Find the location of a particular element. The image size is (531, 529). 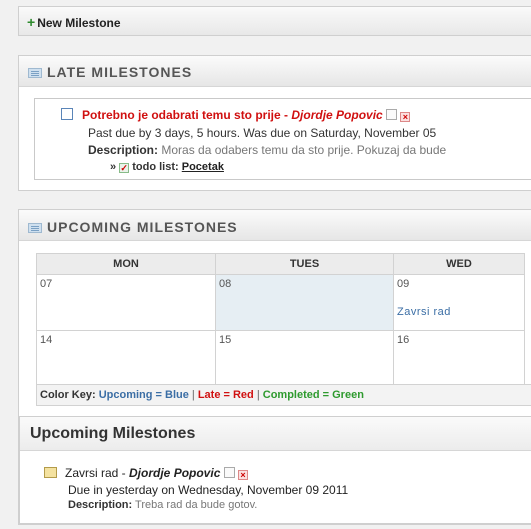

calendar-day: 07 is located at coordinates (126, 302).